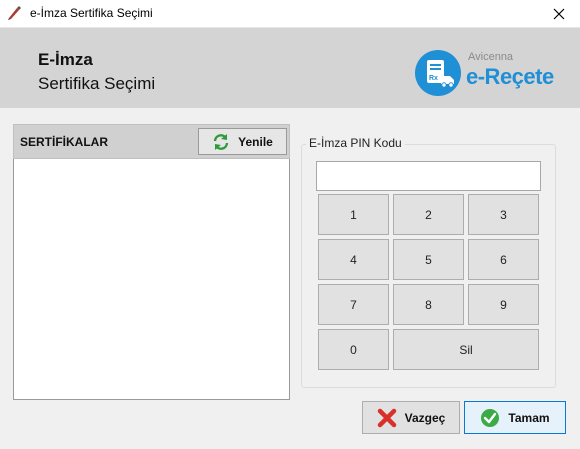  I want to click on pin-group-label: E-İmza PIN Kodu, so click(355, 143).